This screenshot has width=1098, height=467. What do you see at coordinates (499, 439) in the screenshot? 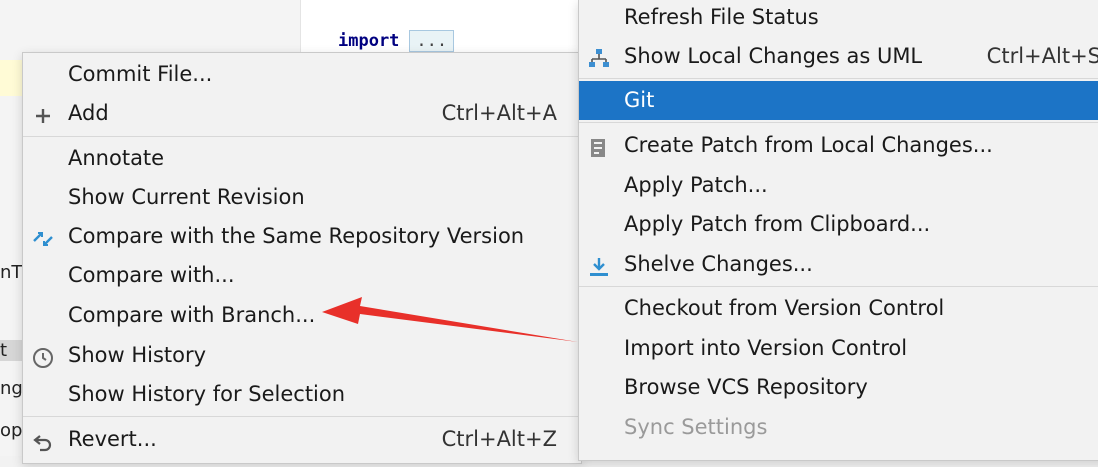
I see `menu-item-shortcut: Ctrl+Alt+Z` at bounding box center [499, 439].